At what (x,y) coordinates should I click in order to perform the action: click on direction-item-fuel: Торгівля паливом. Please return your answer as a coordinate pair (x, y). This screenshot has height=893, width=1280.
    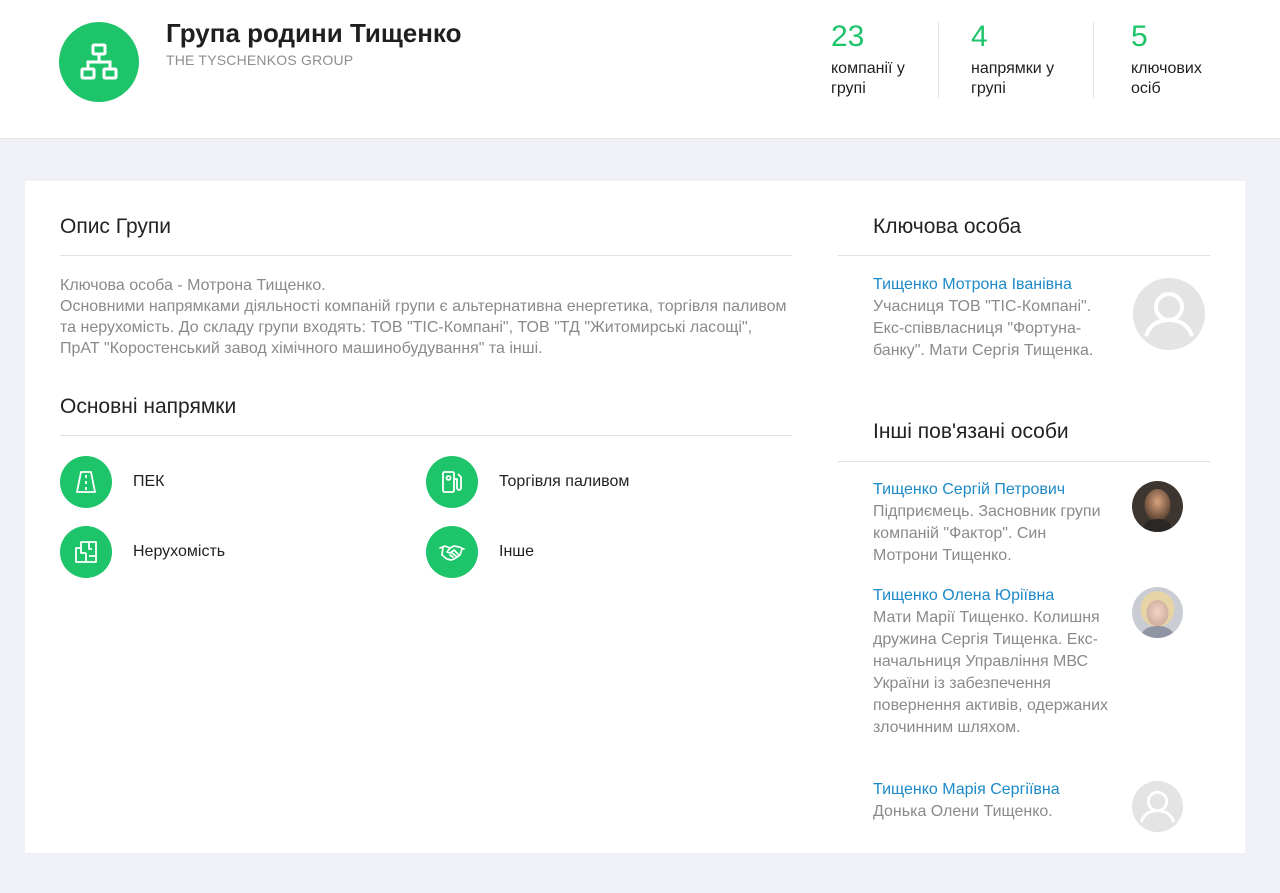
    Looking at the image, I should click on (527, 482).